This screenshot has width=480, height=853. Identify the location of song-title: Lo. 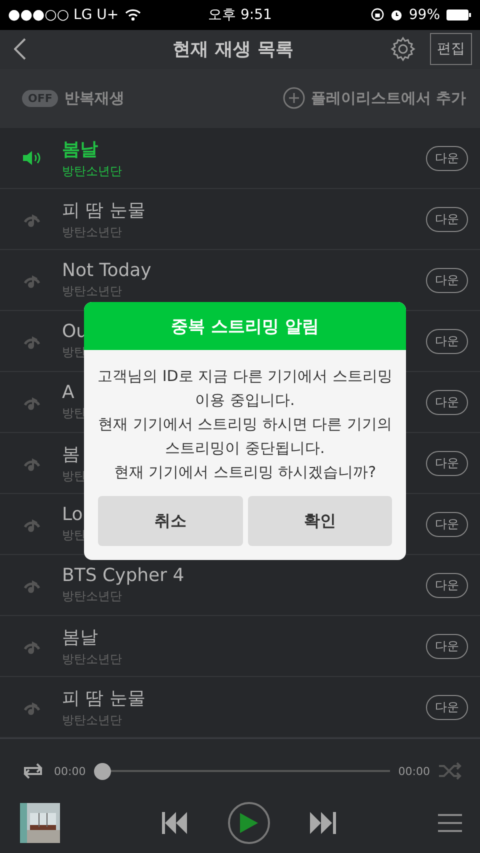
(72, 514).